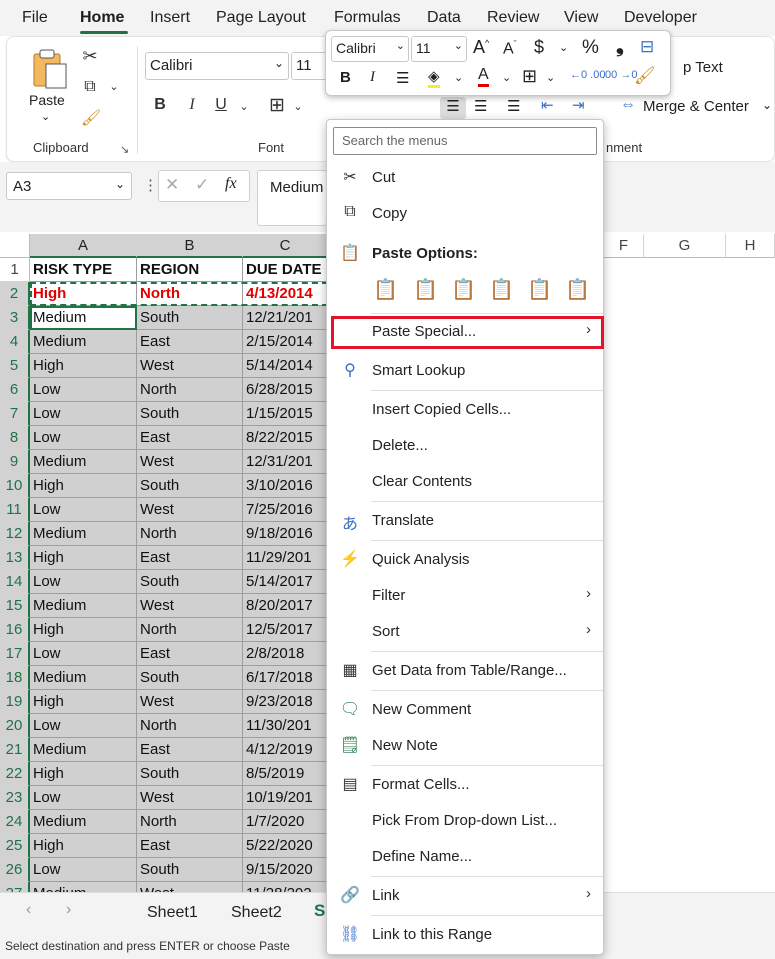 The width and height of the screenshot is (775, 959). I want to click on row-header: 20, so click(15, 726).